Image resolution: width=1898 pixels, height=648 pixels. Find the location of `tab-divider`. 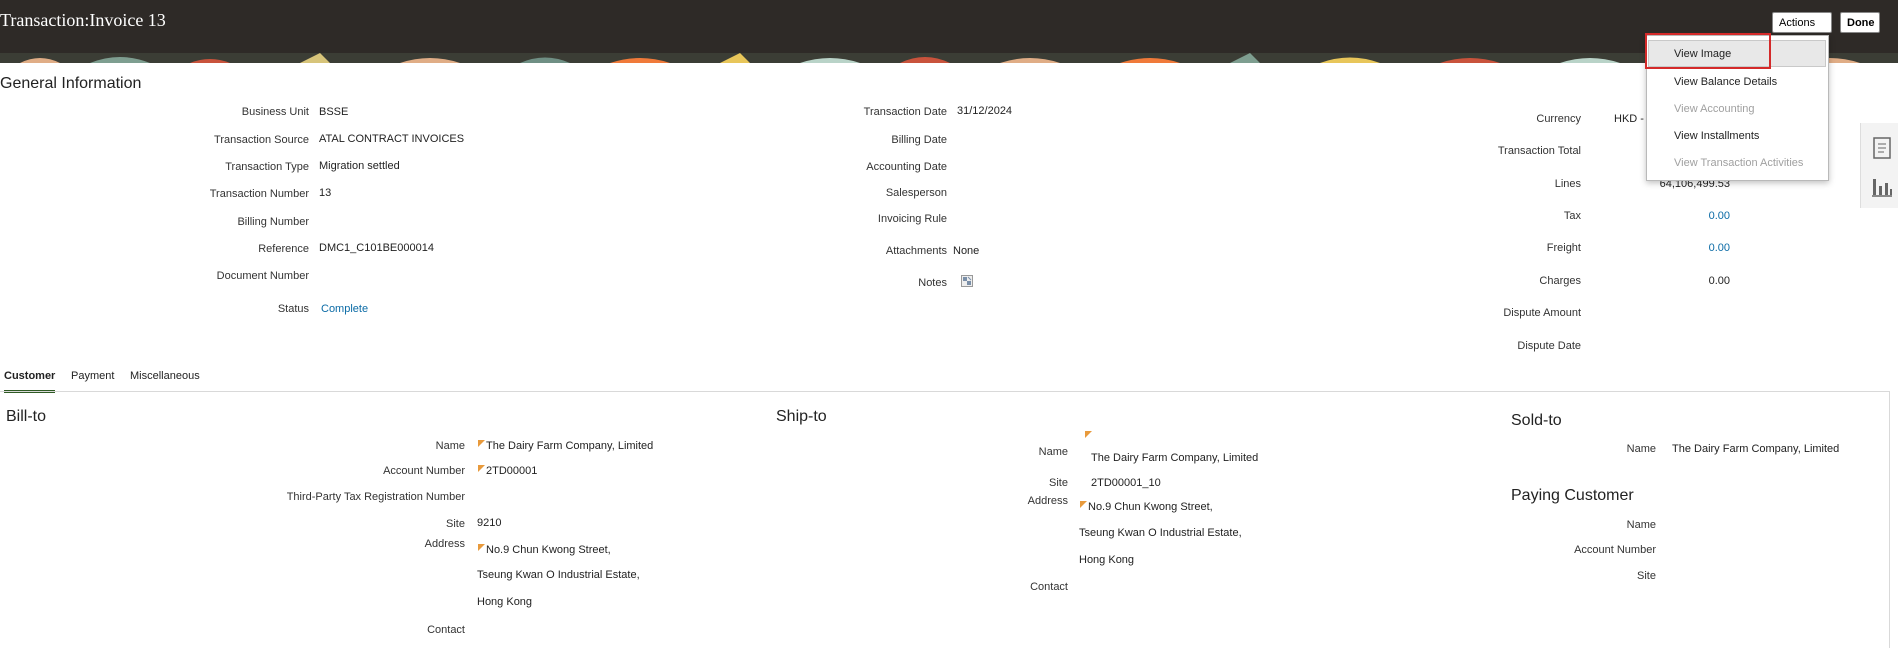

tab-divider is located at coordinates (945, 391).